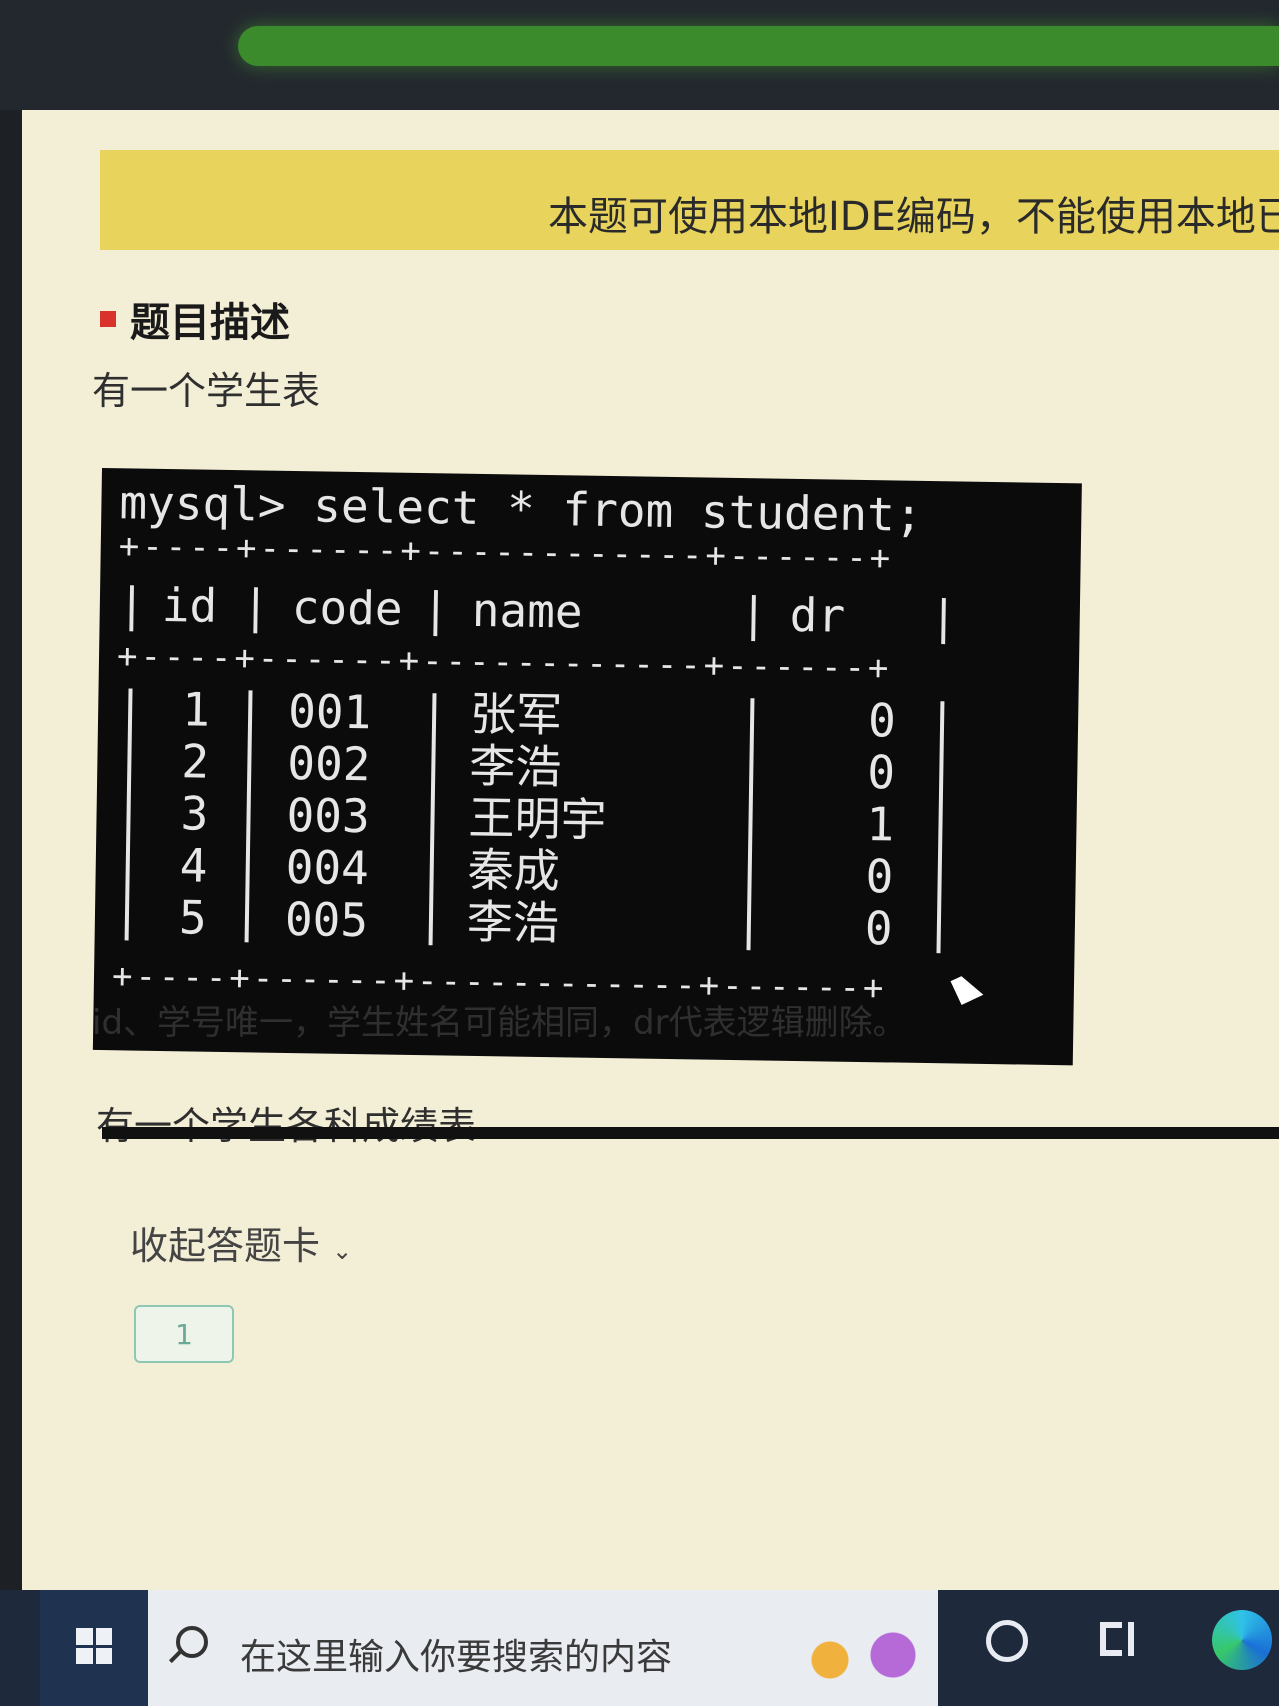 This screenshot has height=1706, width=1279. Describe the element at coordinates (328, 815) in the screenshot. I see `cell-code: 003` at that location.